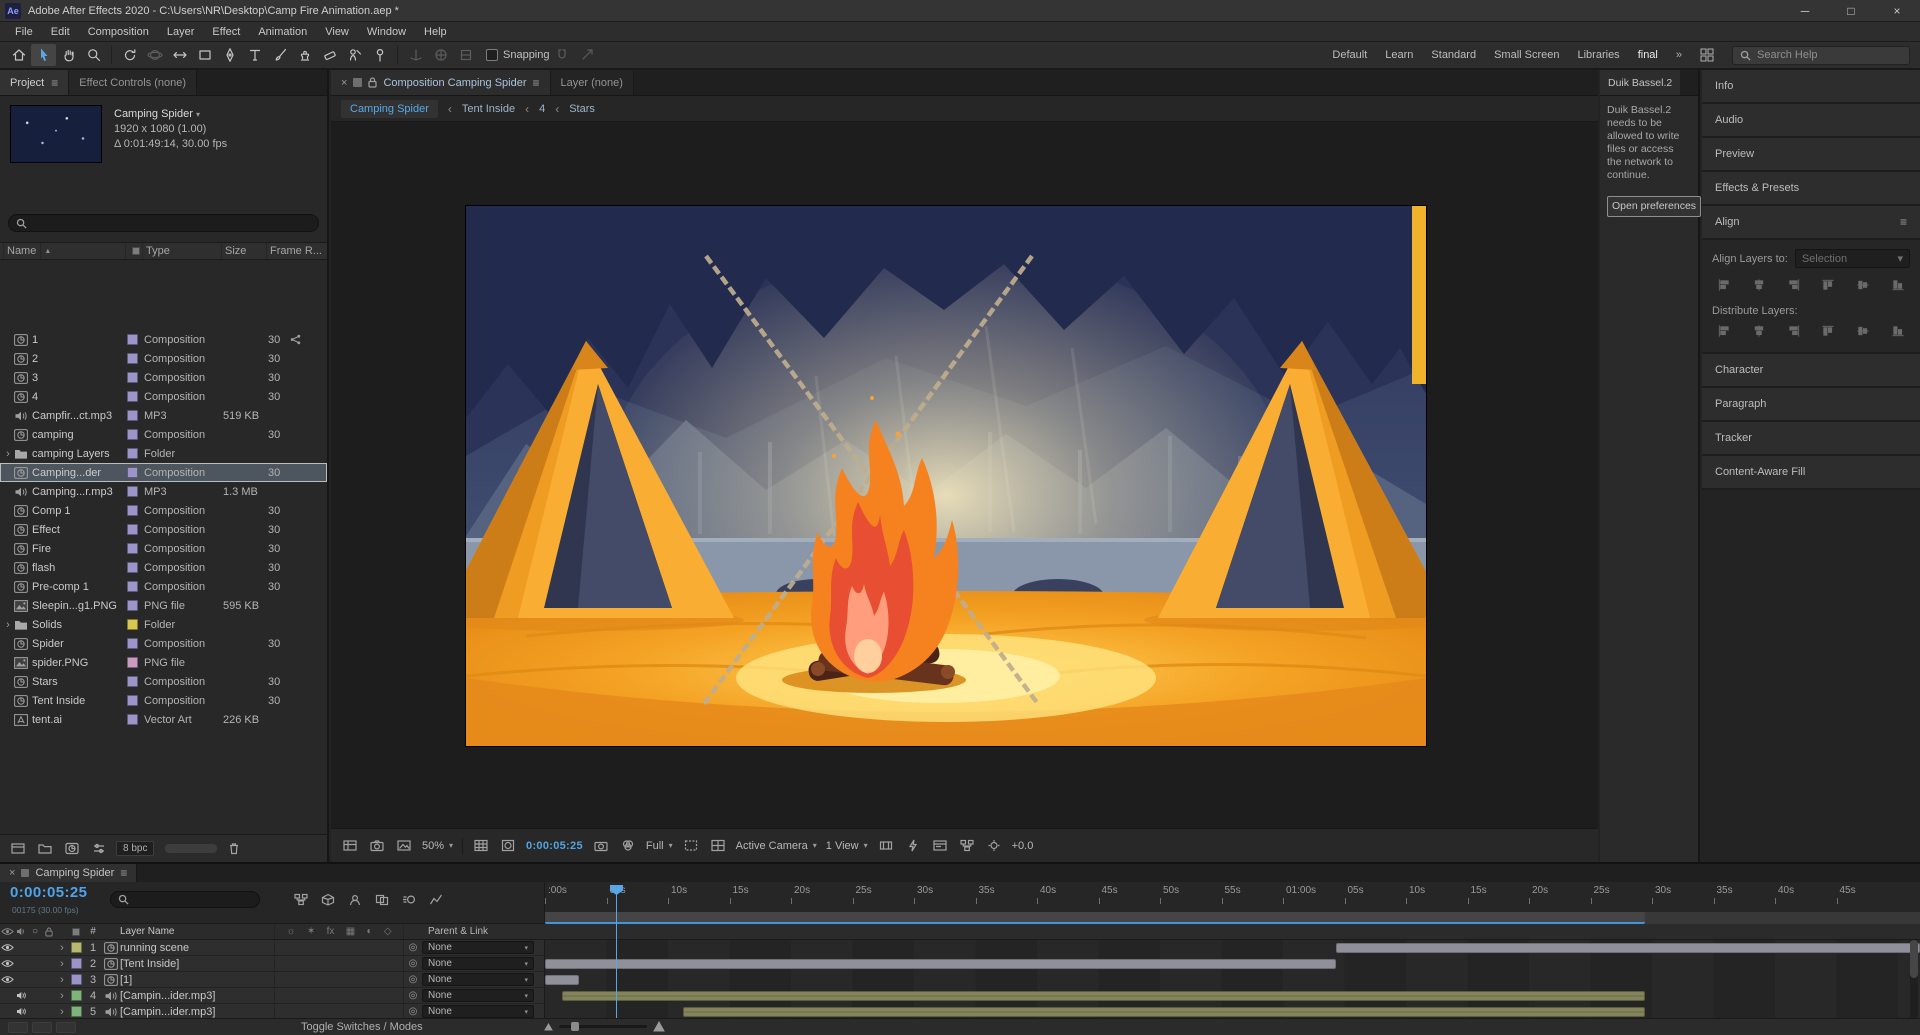 This screenshot has width=1920, height=1035. I want to click on video-column-icon, so click(7, 931).